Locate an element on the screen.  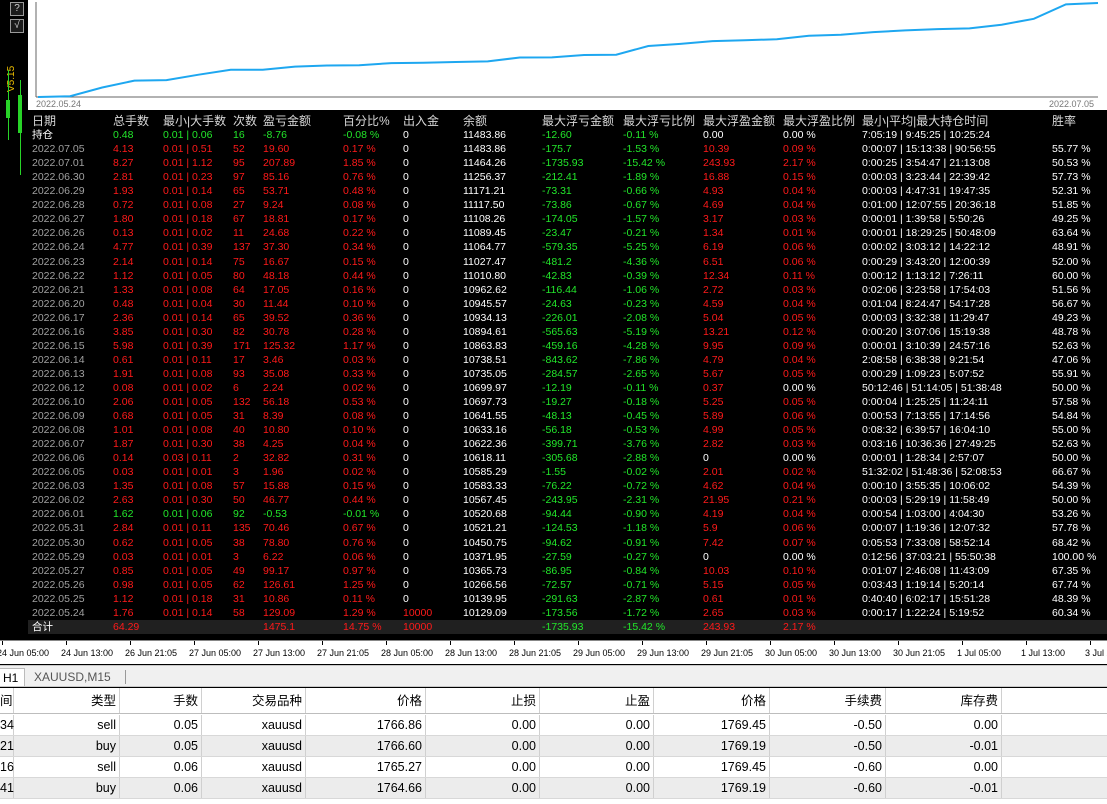
row-balance: 10450.75 is located at coordinates (485, 542).